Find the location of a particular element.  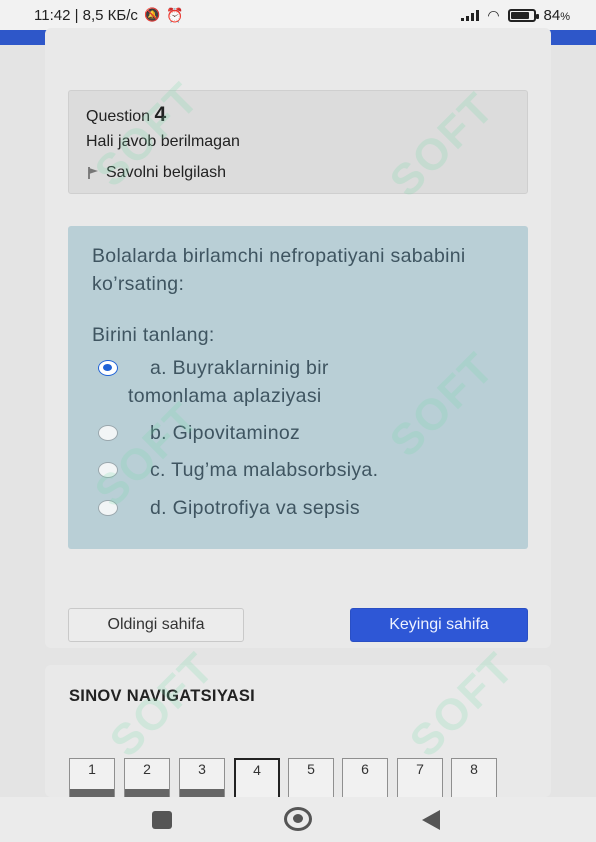

option-a-label: a. Buyraklarninig bir is located at coordinates (239, 368).